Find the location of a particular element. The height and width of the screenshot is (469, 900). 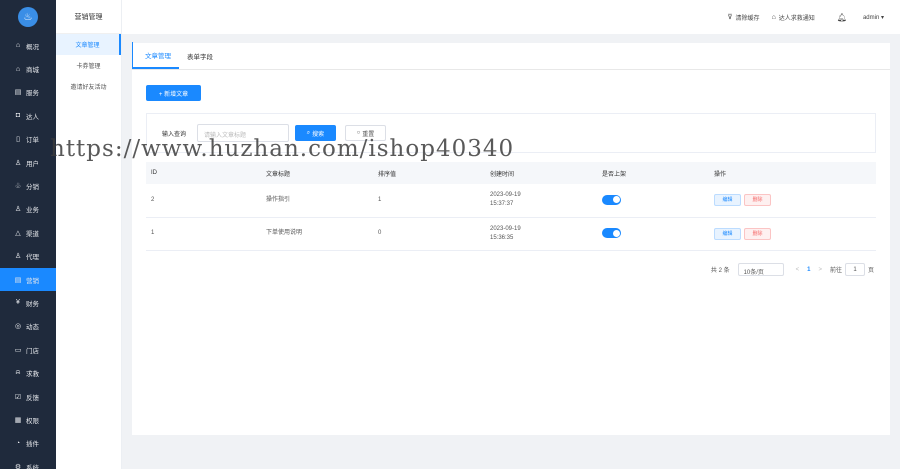

new-article-button: + 新增文章 is located at coordinates (173, 93).